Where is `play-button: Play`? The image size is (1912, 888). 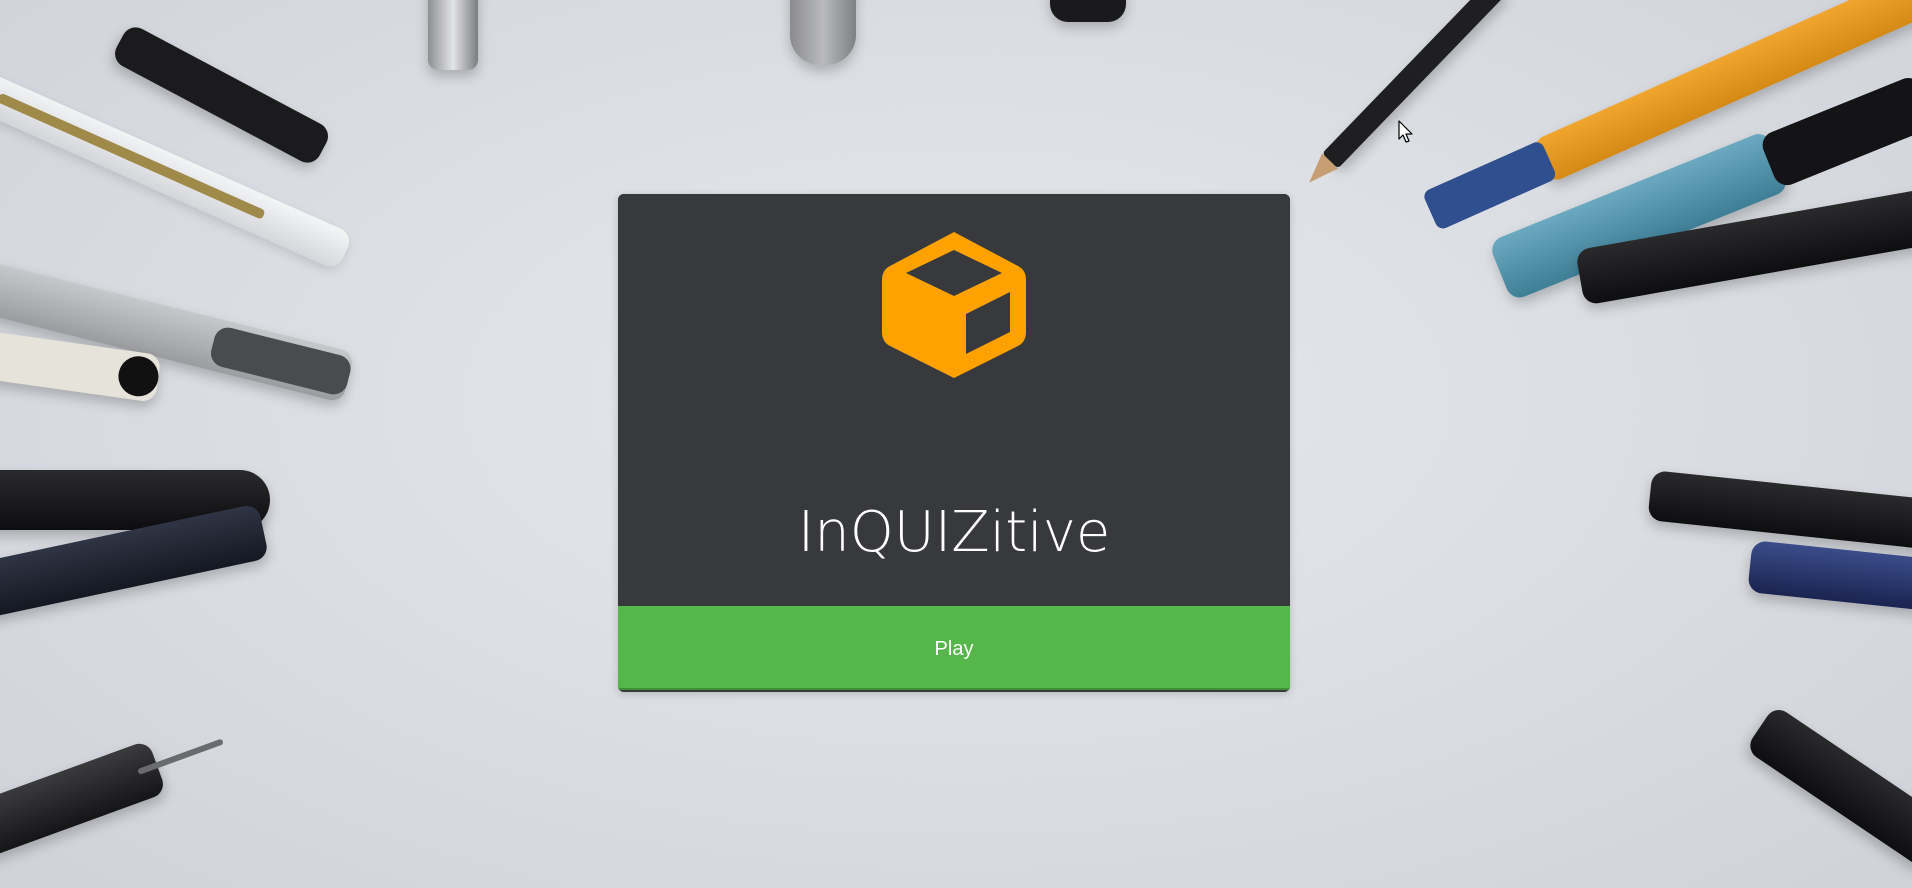 play-button: Play is located at coordinates (954, 648).